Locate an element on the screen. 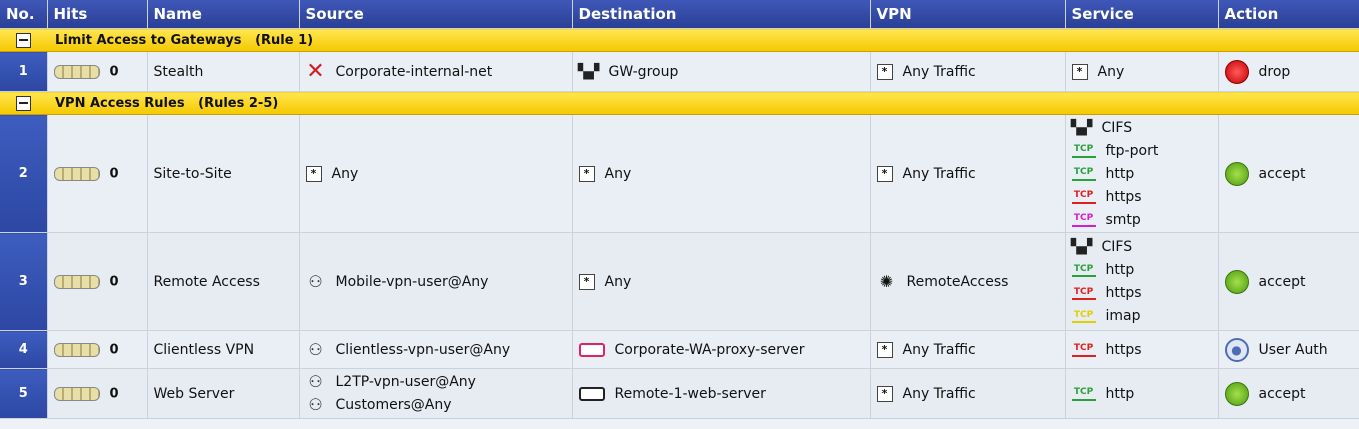 This screenshot has height=429, width=1359. source-cell: * Any is located at coordinates (436, 173).